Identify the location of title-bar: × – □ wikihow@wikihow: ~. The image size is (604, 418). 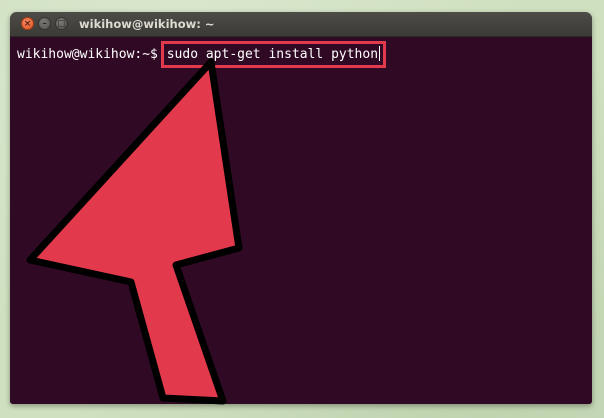
(301, 24).